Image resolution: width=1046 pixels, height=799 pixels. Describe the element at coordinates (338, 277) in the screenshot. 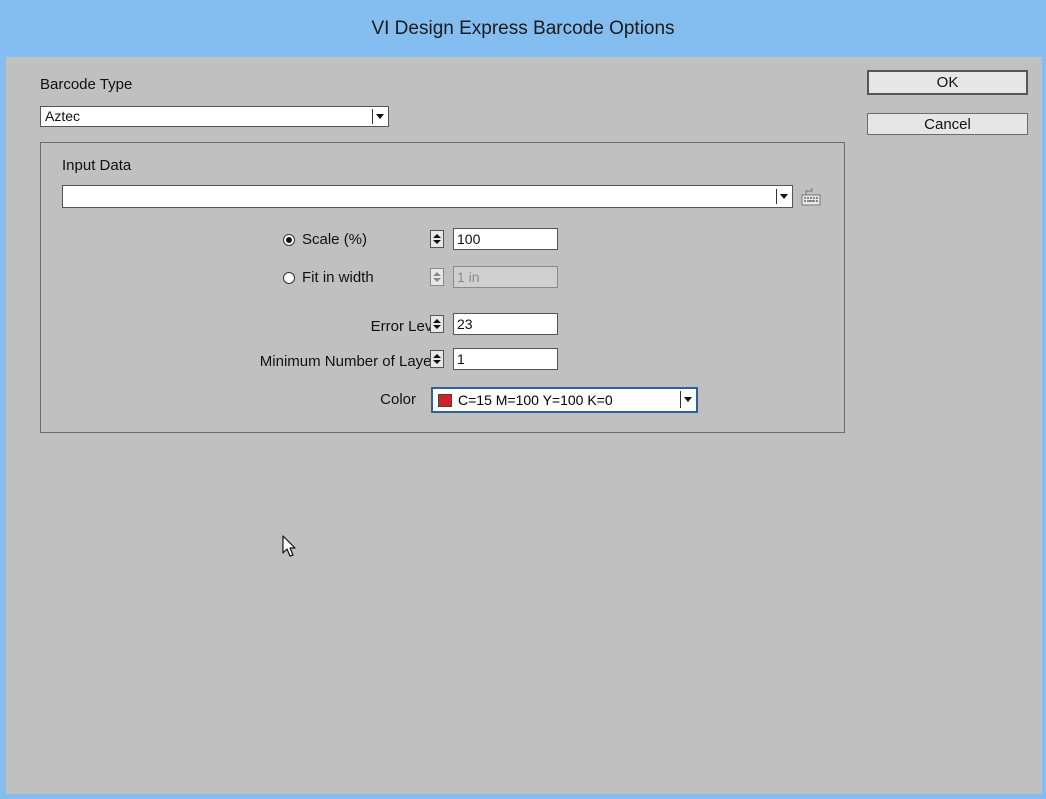

I see `fit-in-width-label: Fit in width` at that location.